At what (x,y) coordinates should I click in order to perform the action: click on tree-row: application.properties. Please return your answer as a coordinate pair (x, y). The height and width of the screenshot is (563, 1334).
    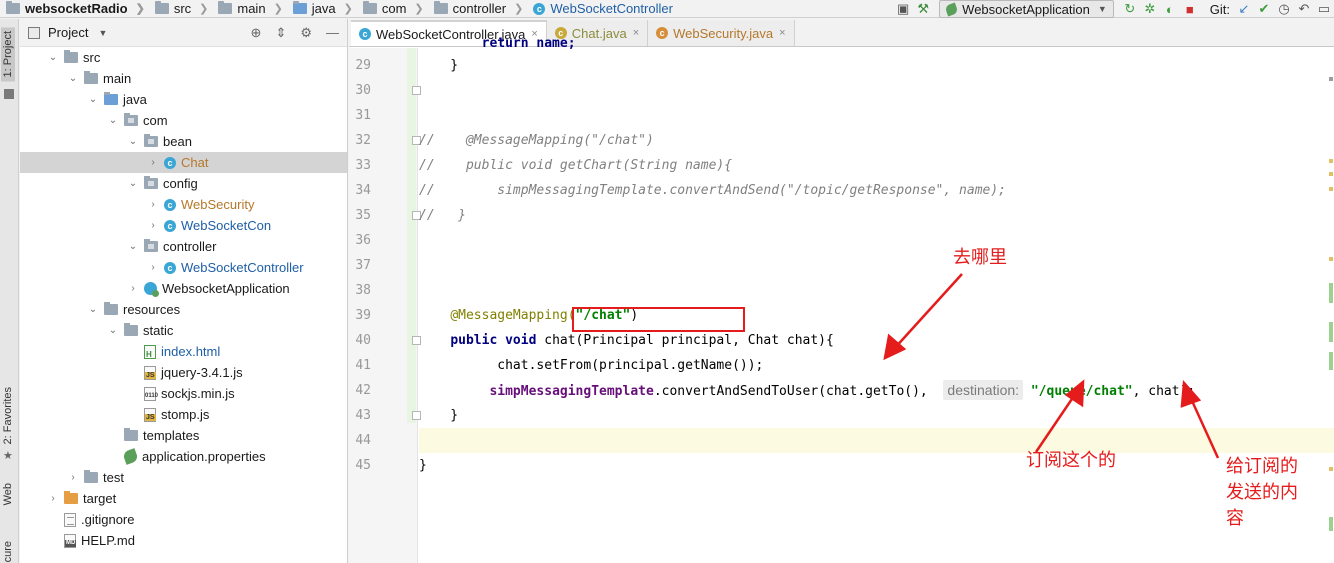
    Looking at the image, I should click on (183, 456).